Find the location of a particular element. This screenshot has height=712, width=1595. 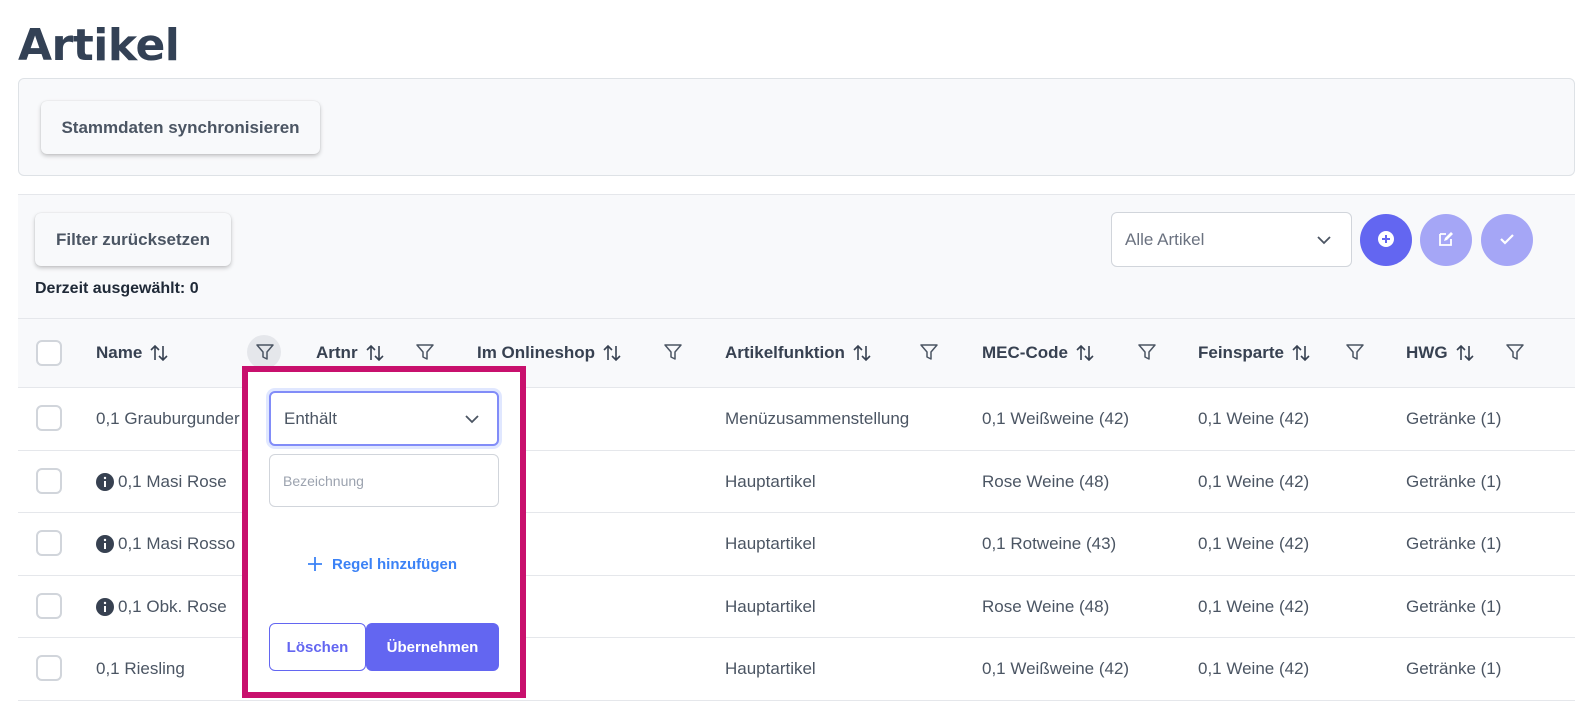

sync-master-data-button: Stammdaten synchronisieren is located at coordinates (180, 127).